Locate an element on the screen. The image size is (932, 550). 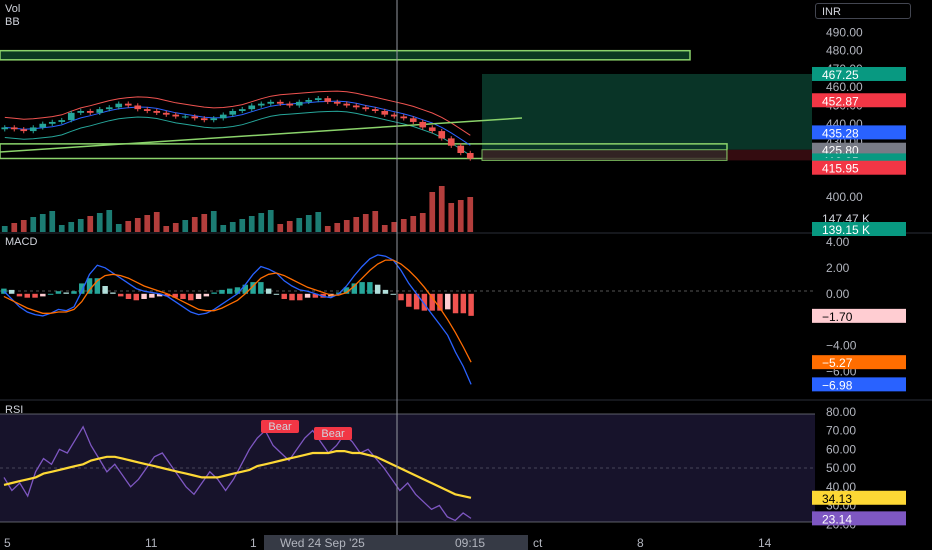
price-badge-1: 452.87 is located at coordinates (859, 100).